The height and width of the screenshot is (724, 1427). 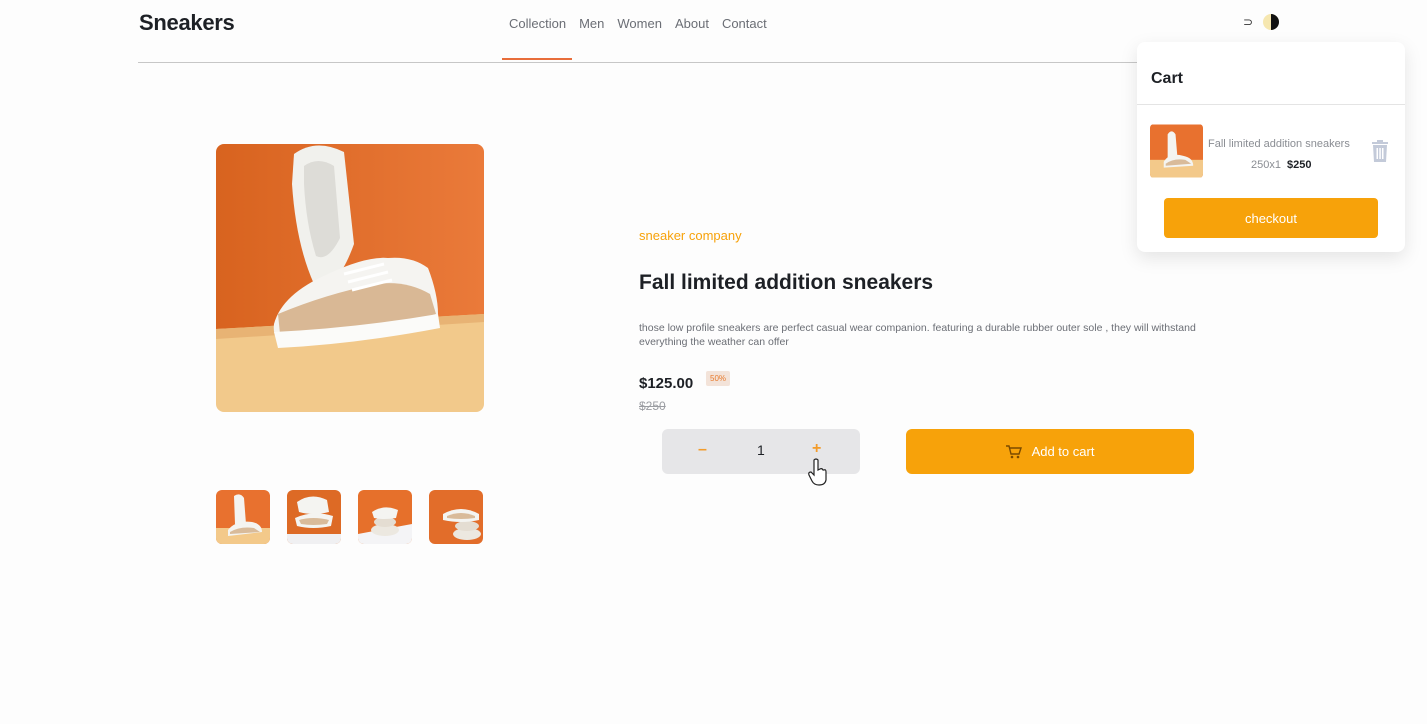 What do you see at coordinates (692, 23) in the screenshot?
I see `nav-item-about: About` at bounding box center [692, 23].